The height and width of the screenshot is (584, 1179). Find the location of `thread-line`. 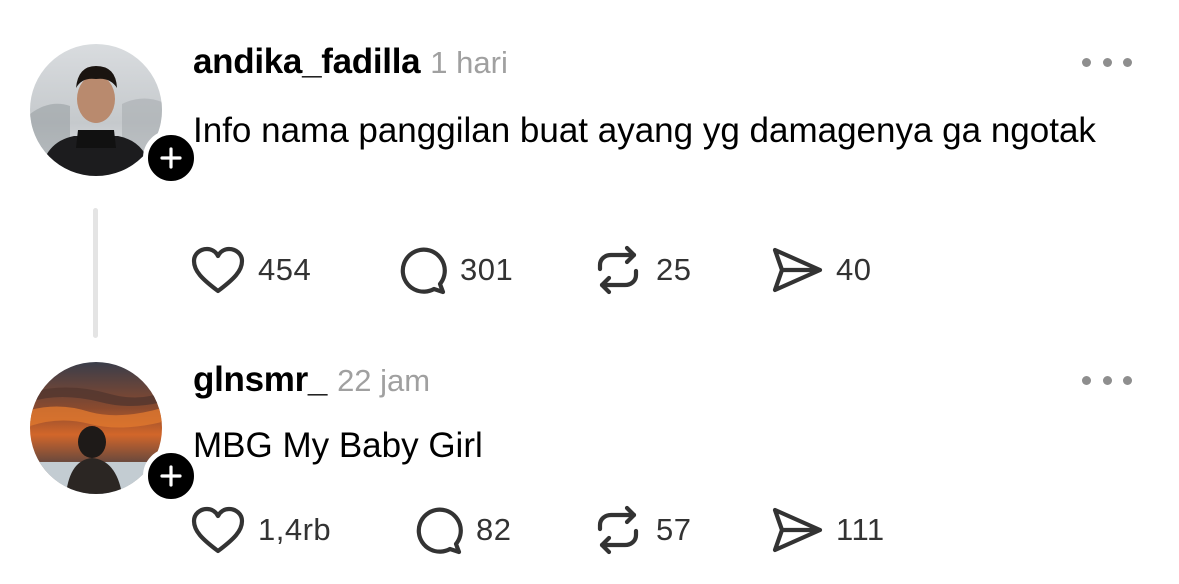

thread-line is located at coordinates (95, 273).